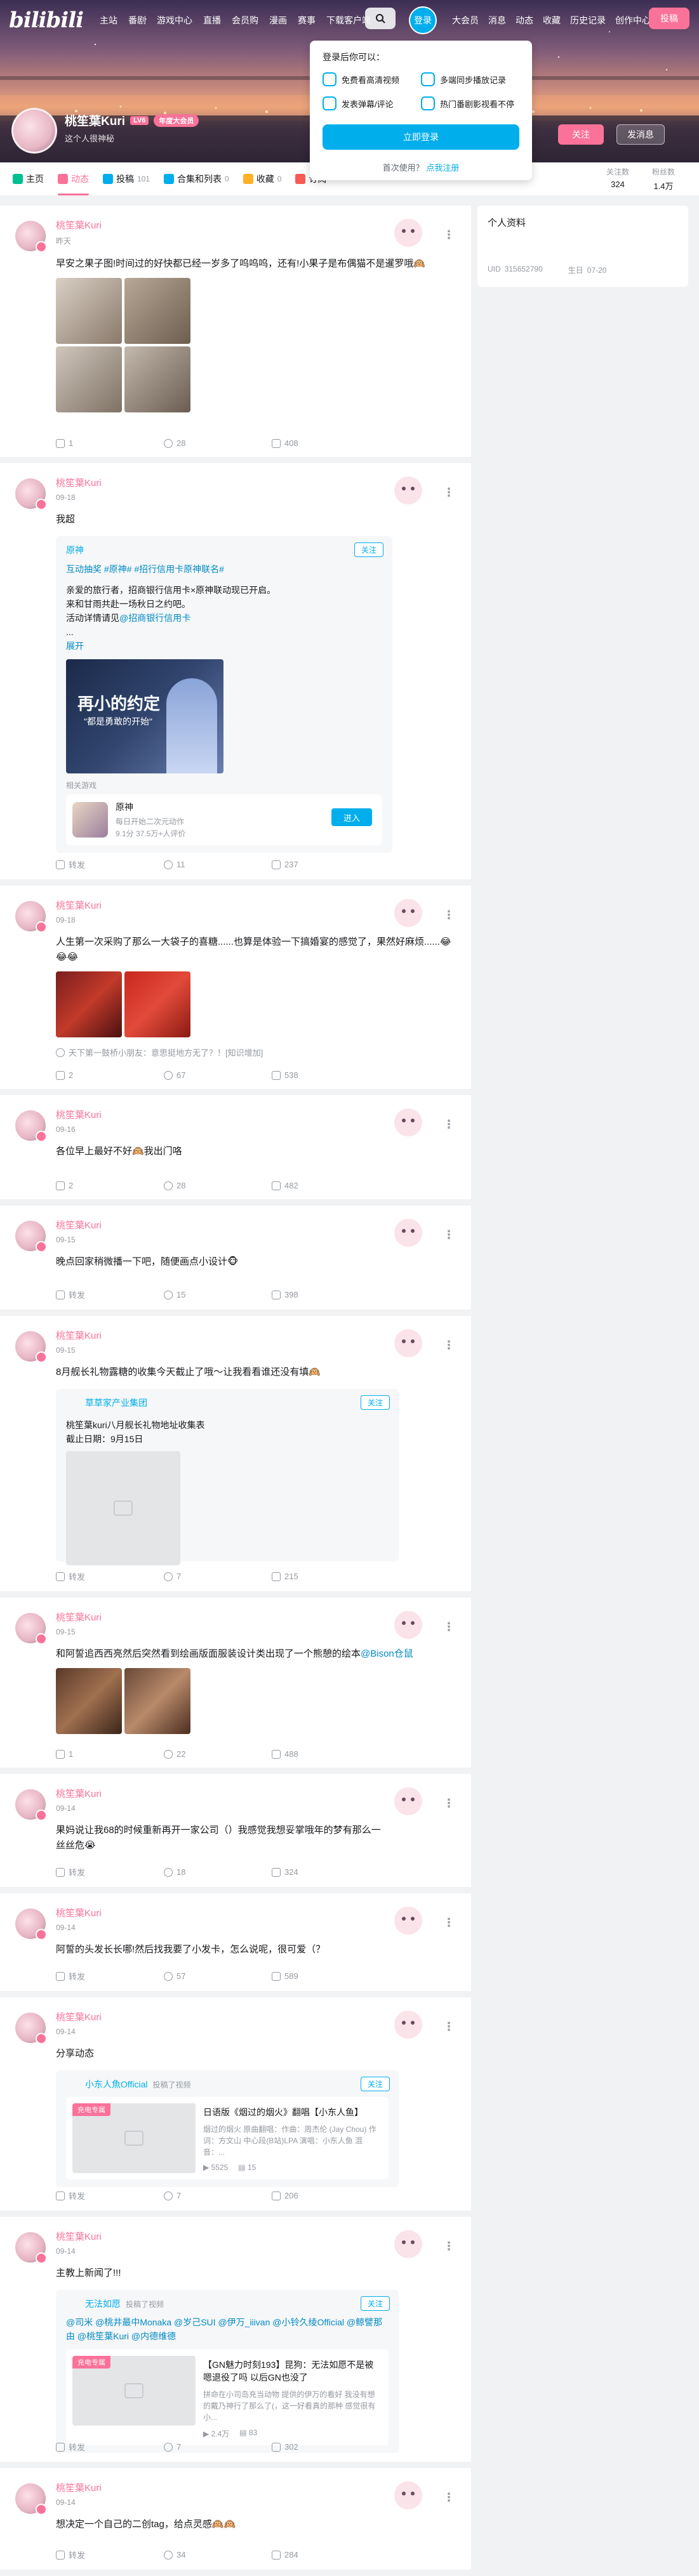 Image resolution: width=699 pixels, height=2576 pixels. I want to click on nav-item-manga: 漫画, so click(278, 20).